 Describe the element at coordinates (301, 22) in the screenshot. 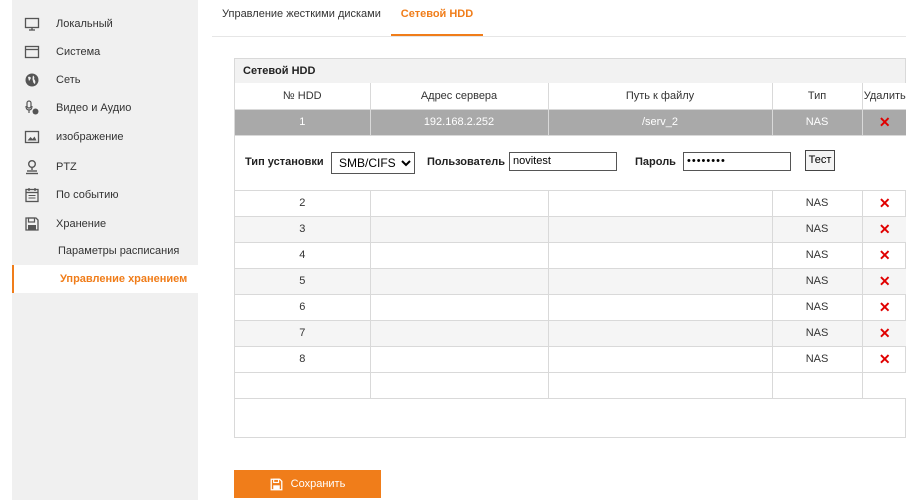

I see `tab-hdd-management: Управление жесткими дисками` at that location.